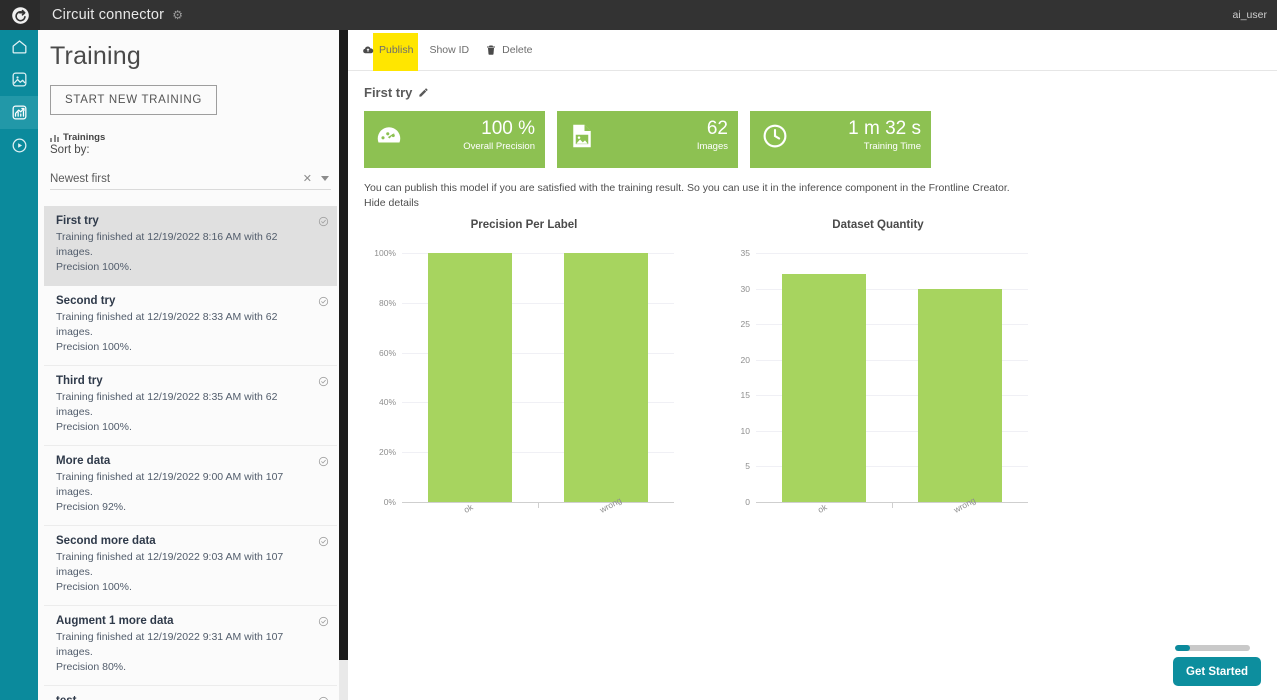 The image size is (1277, 700). Describe the element at coordinates (638, 15) in the screenshot. I see `top-bar: Circuit connector ⚙ ai_user` at that location.